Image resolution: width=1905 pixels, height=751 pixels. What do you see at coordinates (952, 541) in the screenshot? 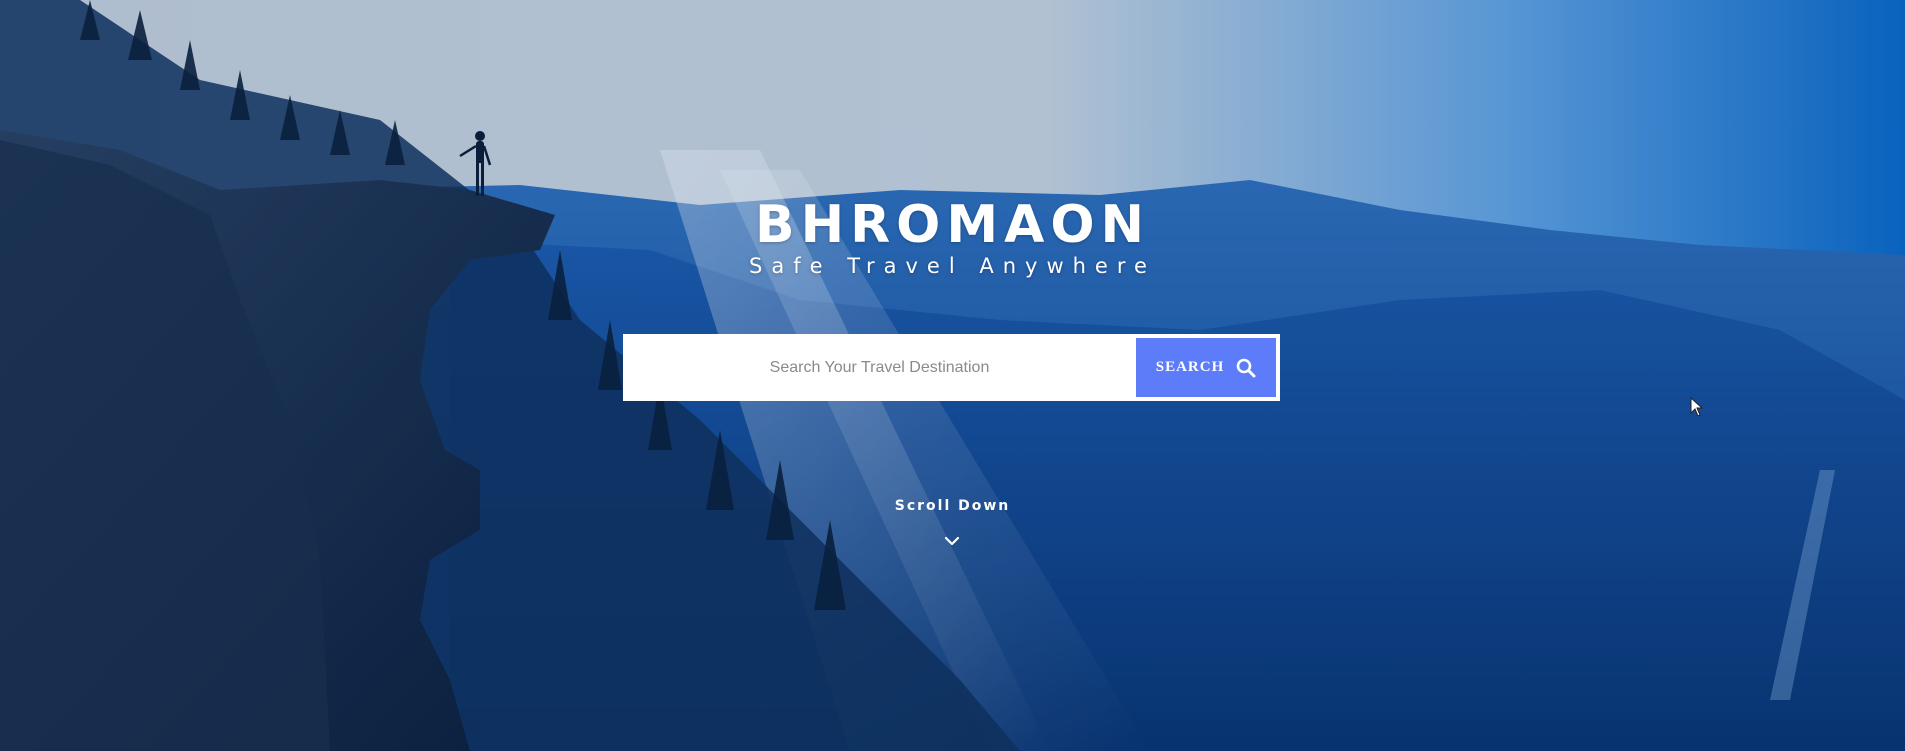
I see `chevron-down-icon` at bounding box center [952, 541].